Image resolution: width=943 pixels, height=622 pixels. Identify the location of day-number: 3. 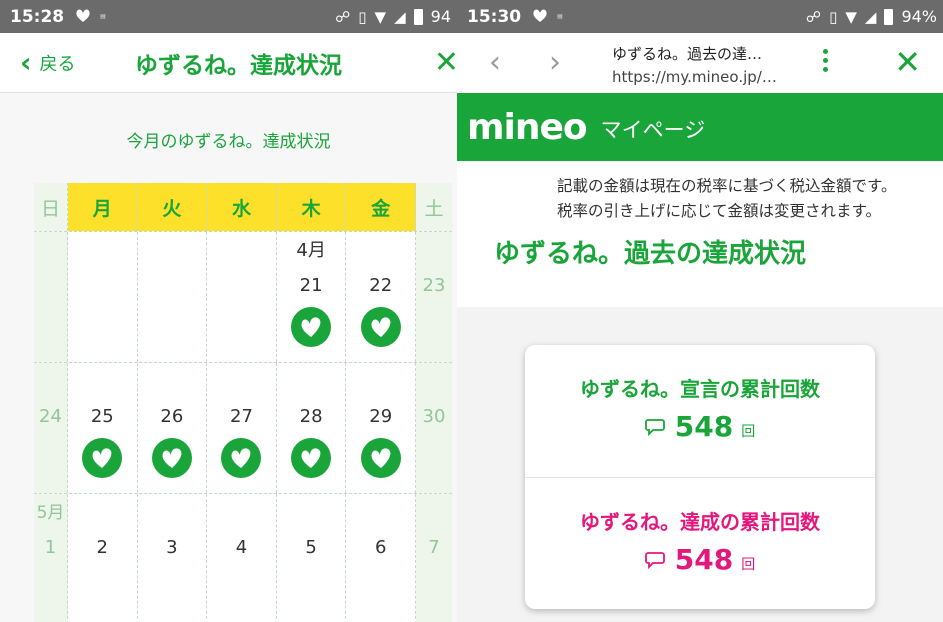
(172, 547).